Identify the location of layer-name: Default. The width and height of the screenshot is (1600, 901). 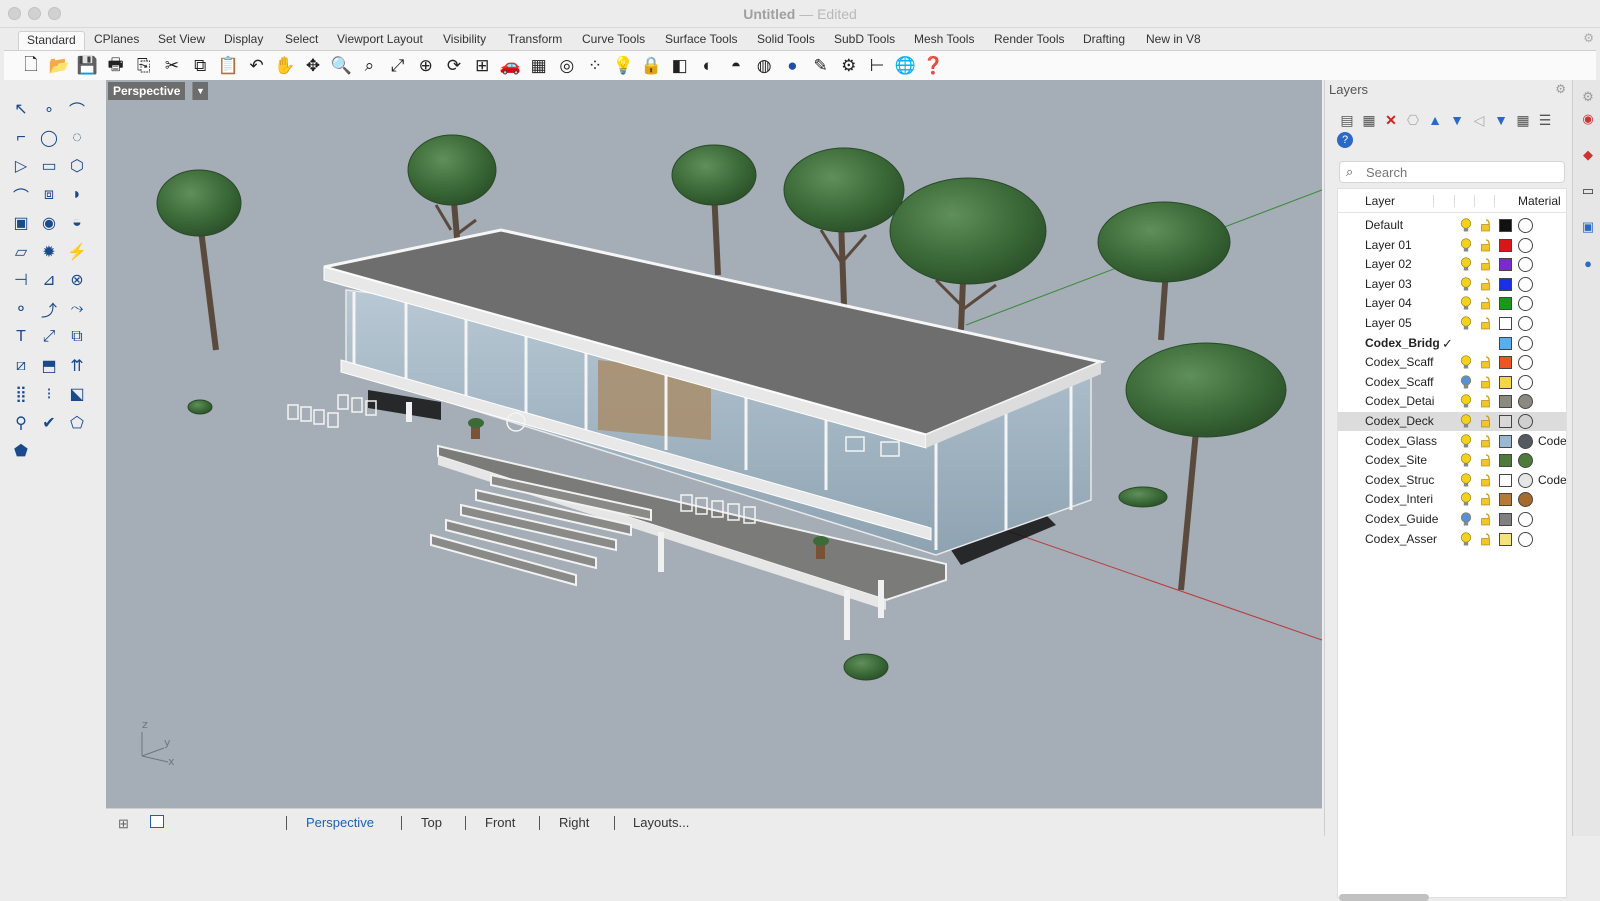
(1402, 225).